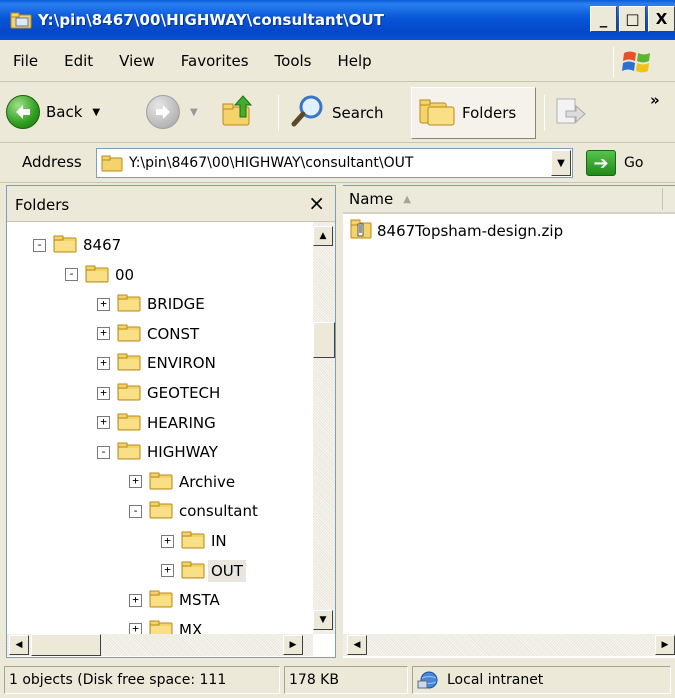 This screenshot has width=675, height=698. I want to click on tree-node-bridge: + BRIDGE, so click(151, 304).